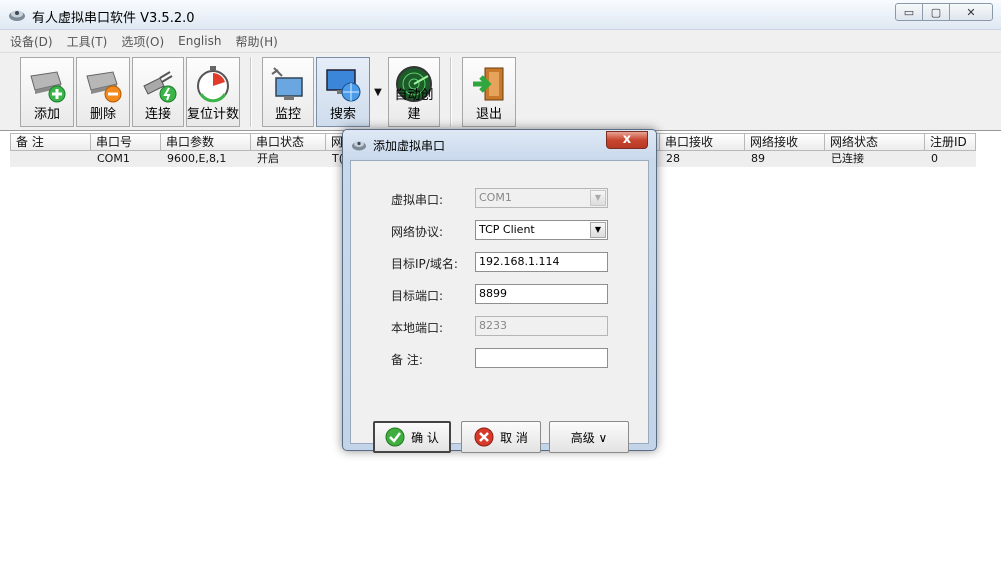 The height and width of the screenshot is (582, 1001). I want to click on search-globe-icon, so click(343, 85).